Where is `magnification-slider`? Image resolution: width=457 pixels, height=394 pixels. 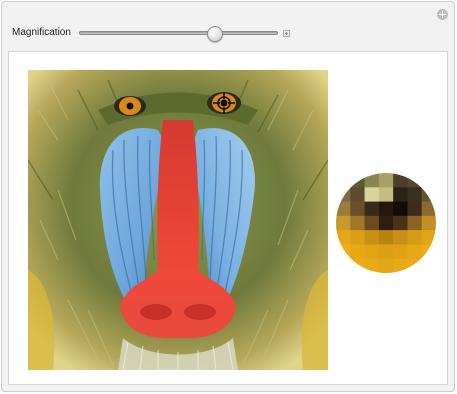 magnification-slider is located at coordinates (178, 33).